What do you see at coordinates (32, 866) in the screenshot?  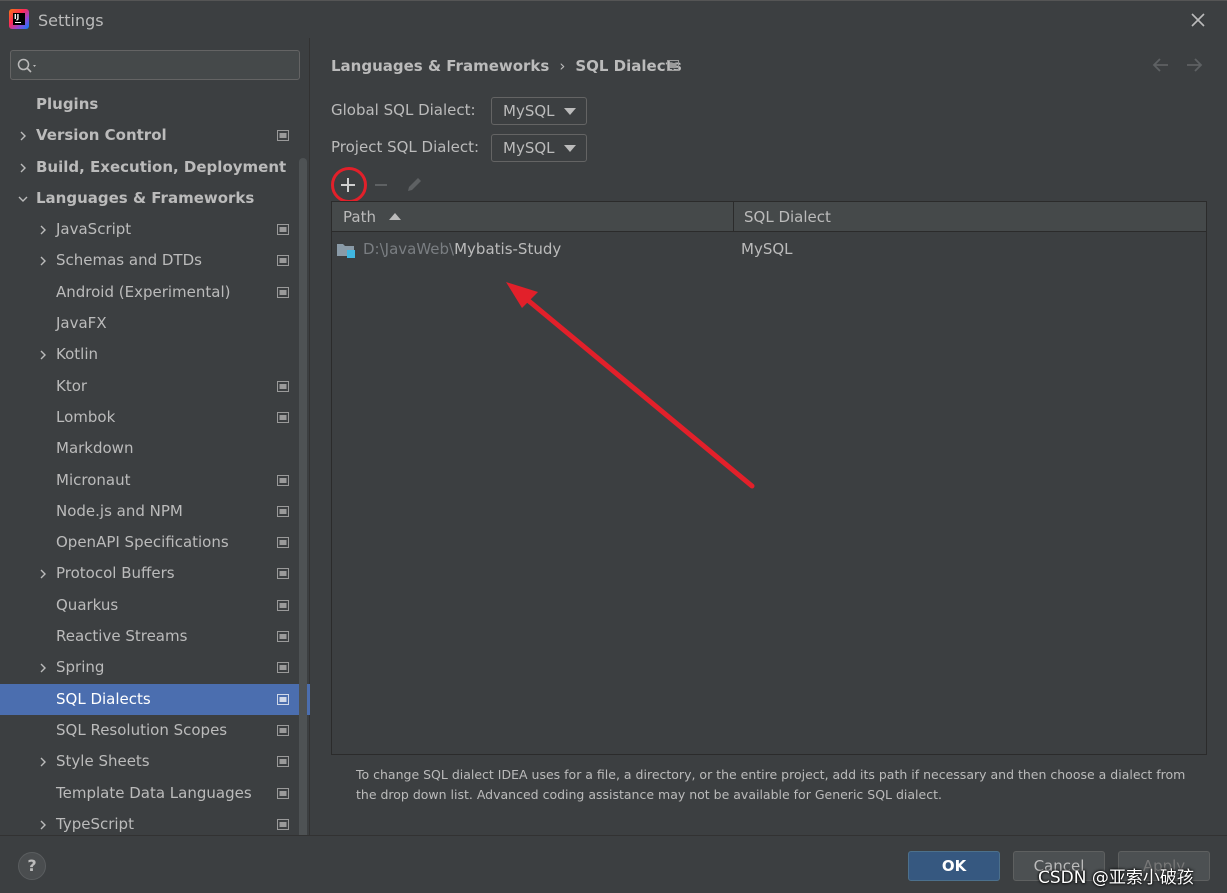 I see `help-button: ?` at bounding box center [32, 866].